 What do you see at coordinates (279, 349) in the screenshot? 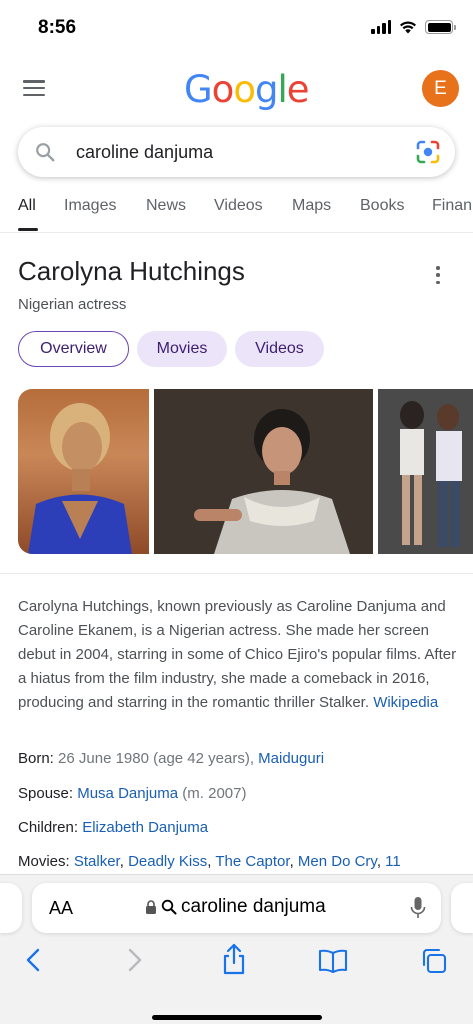
I see `chip-videos: Videos` at bounding box center [279, 349].